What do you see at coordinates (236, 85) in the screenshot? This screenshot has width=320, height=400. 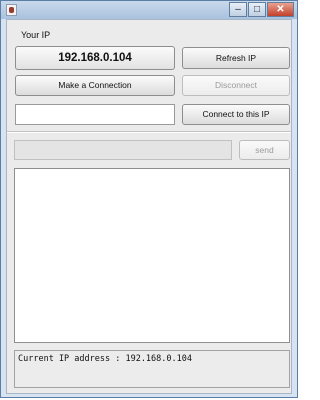 I see `disconnect-button: Disconnect` at bounding box center [236, 85].